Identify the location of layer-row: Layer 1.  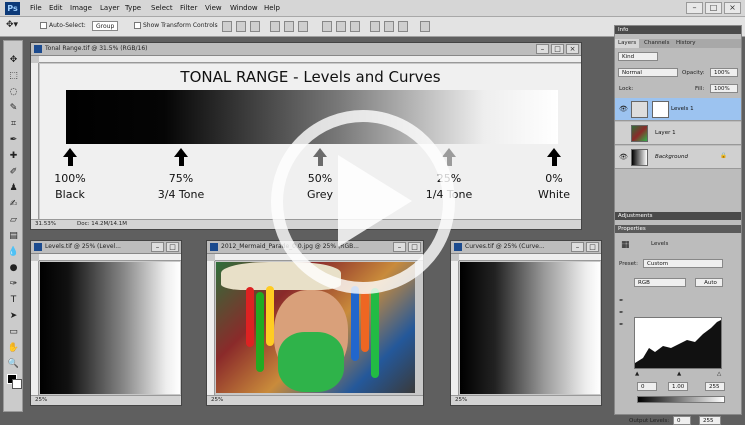
(678, 133).